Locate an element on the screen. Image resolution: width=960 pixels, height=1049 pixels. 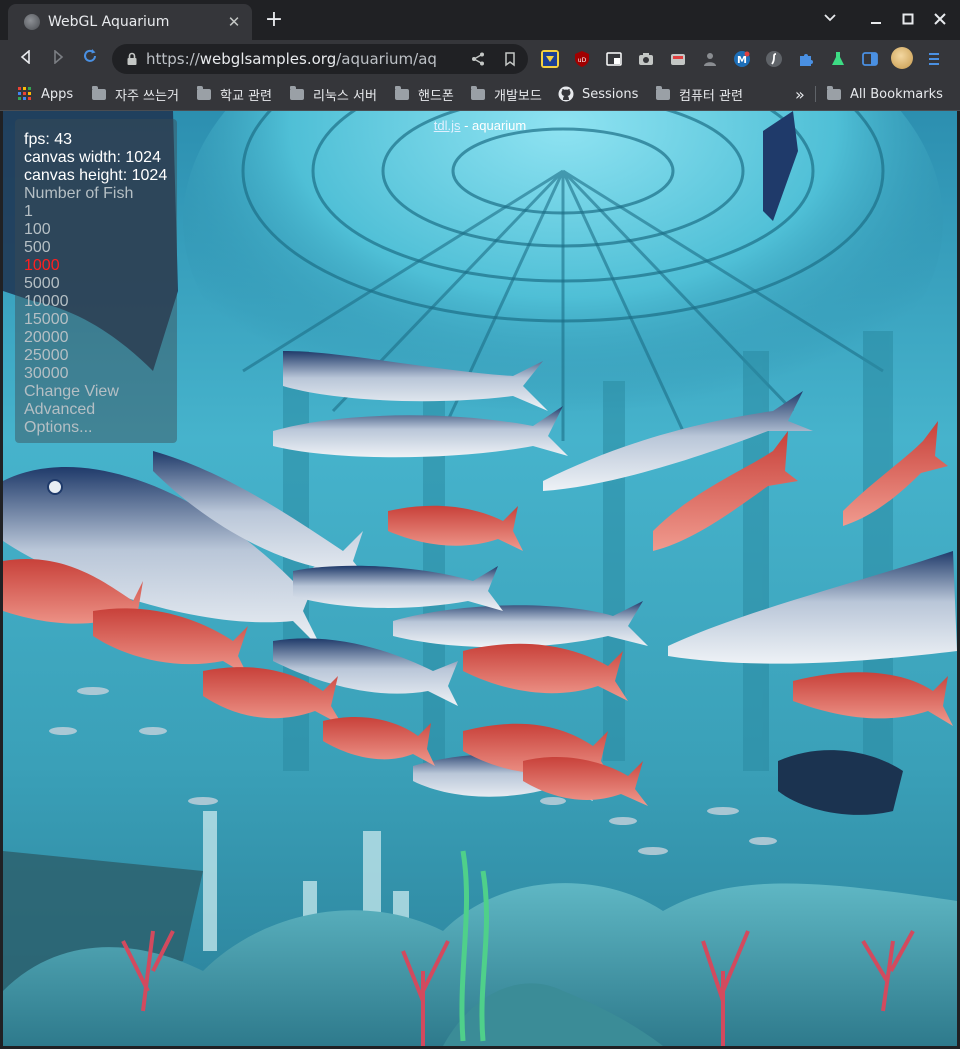
fps-readout: fps: 43 is located at coordinates (48, 139).